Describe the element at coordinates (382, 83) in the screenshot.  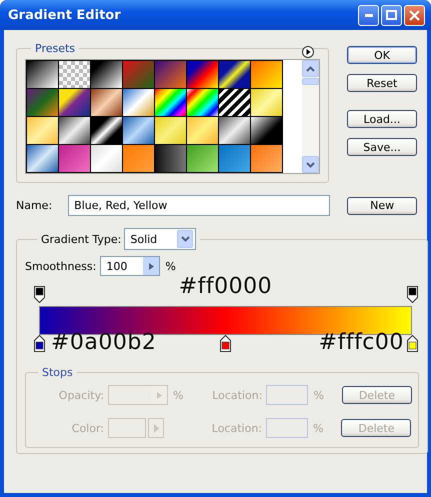
I see `dialog-button: Reset` at that location.